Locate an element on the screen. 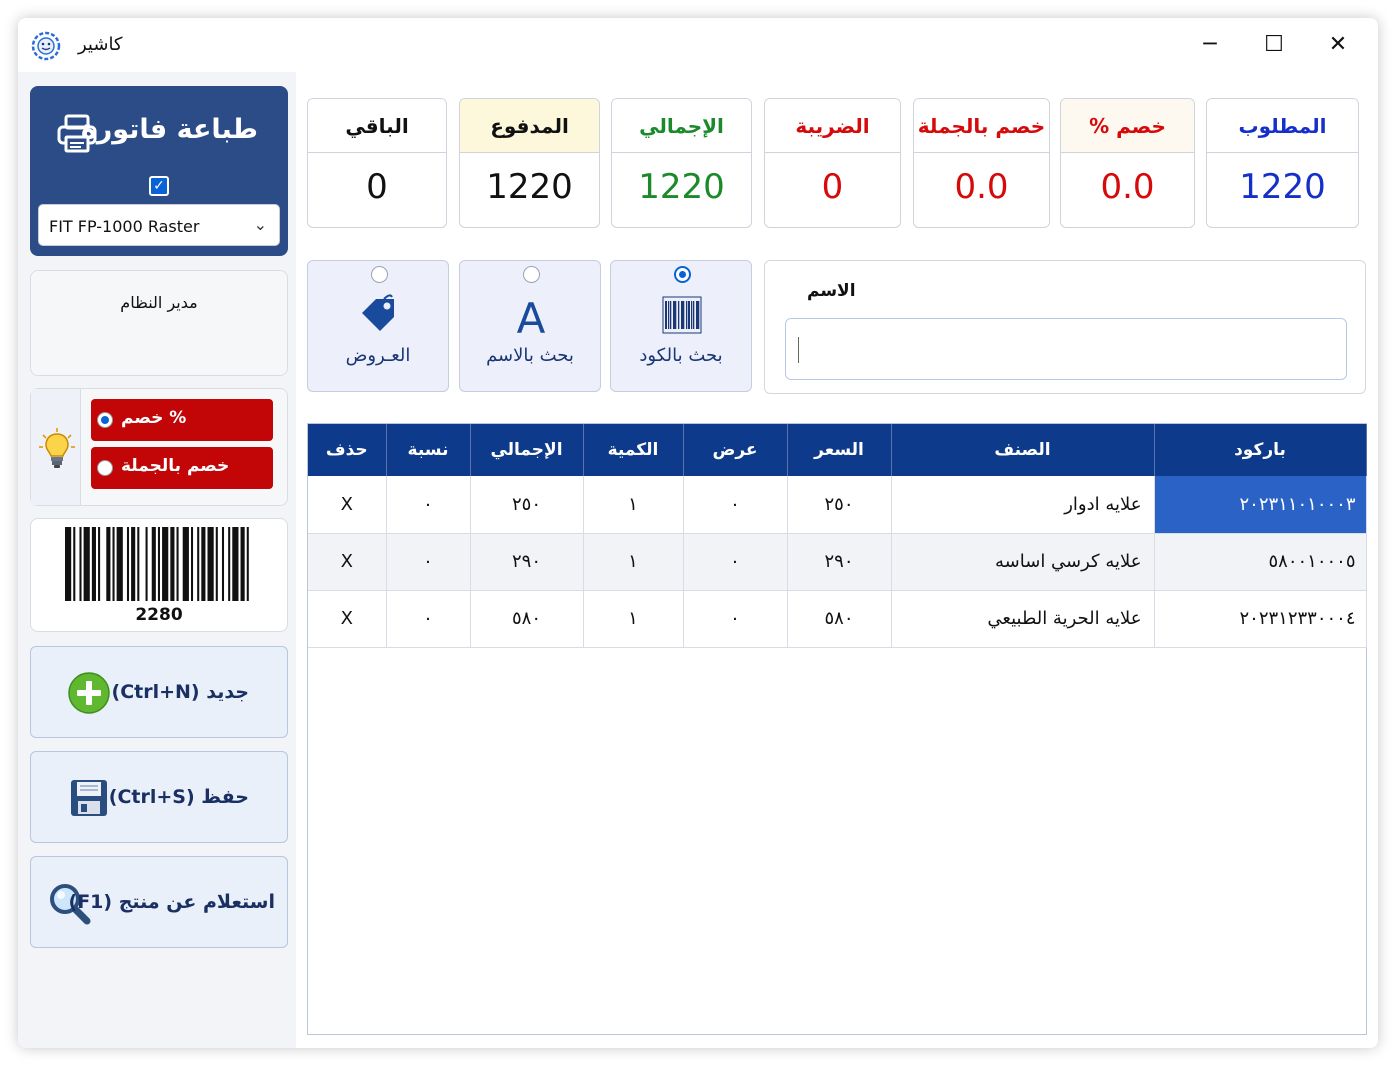 This screenshot has width=1400, height=1073. save-button: حفظ (Ctrl+S) is located at coordinates (159, 797).